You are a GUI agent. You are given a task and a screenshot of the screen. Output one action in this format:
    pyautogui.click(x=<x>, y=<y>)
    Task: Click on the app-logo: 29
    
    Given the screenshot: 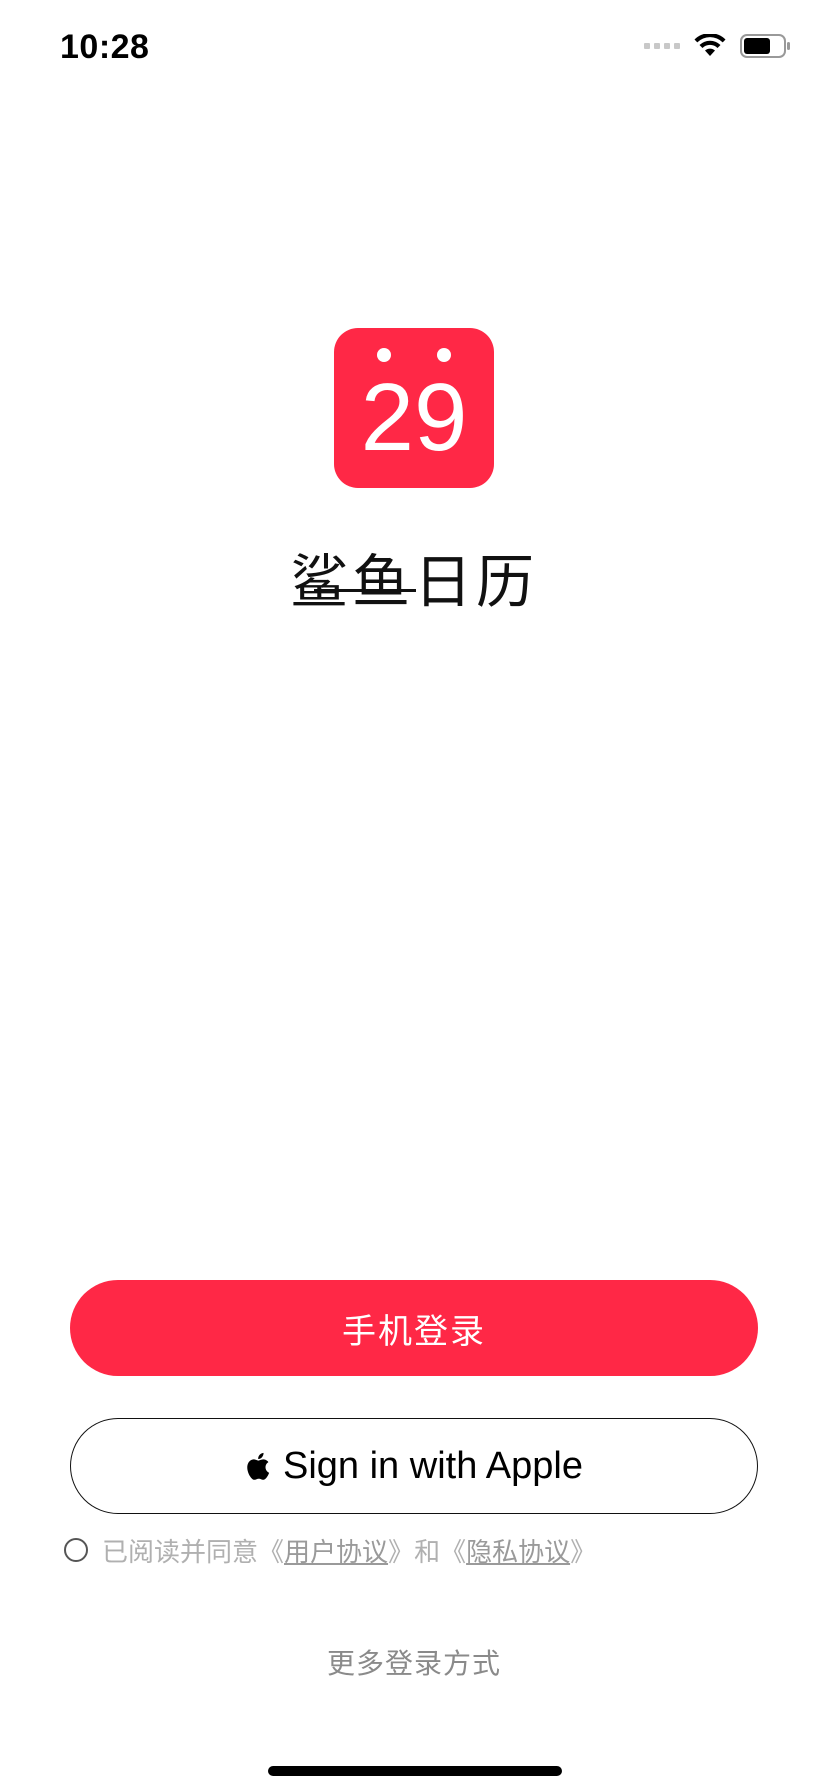 What is the action you would take?
    pyautogui.click(x=414, y=408)
    